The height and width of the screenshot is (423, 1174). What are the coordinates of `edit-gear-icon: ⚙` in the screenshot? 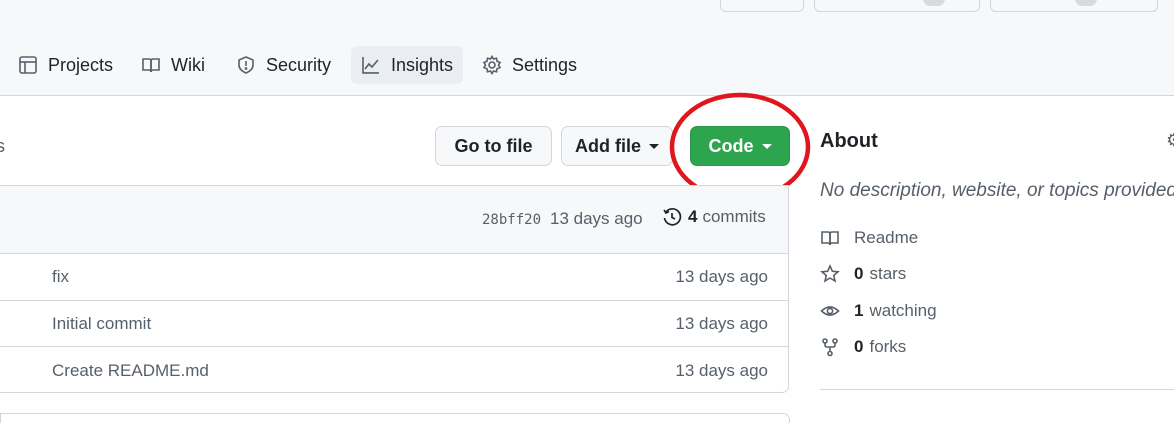 It's located at (1170, 140).